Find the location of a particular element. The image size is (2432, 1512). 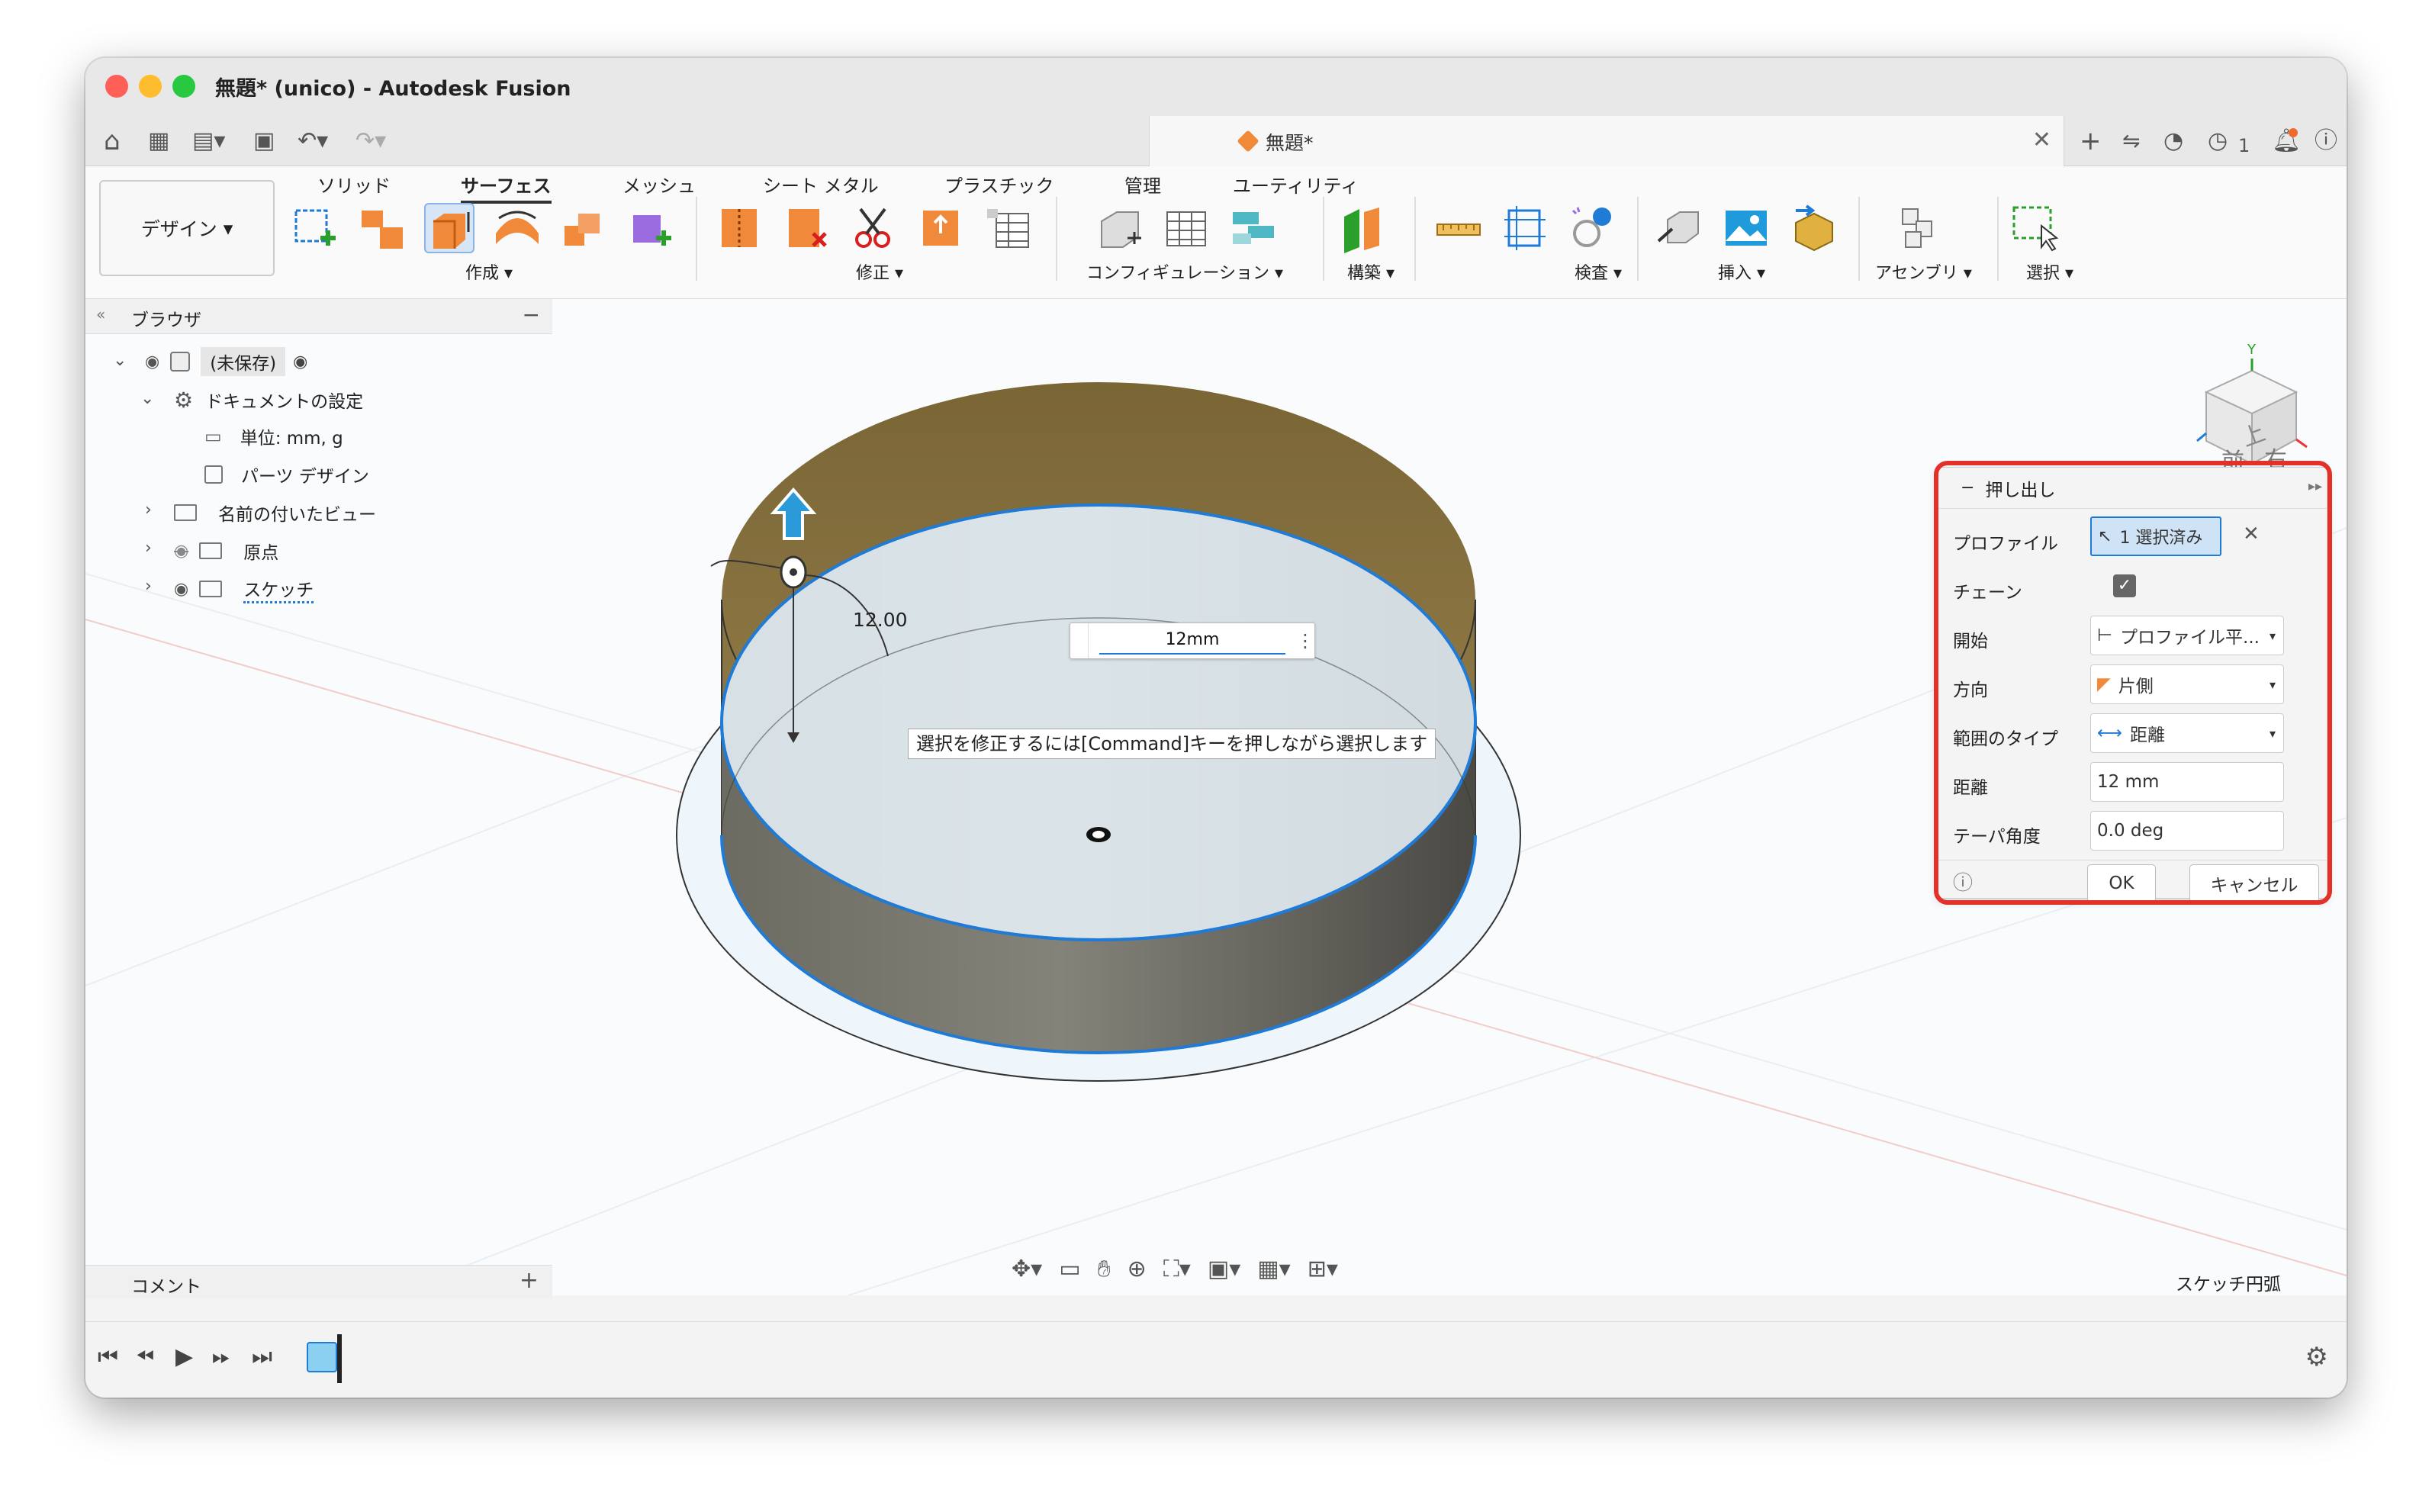

unstitch-button is located at coordinates (806, 228).